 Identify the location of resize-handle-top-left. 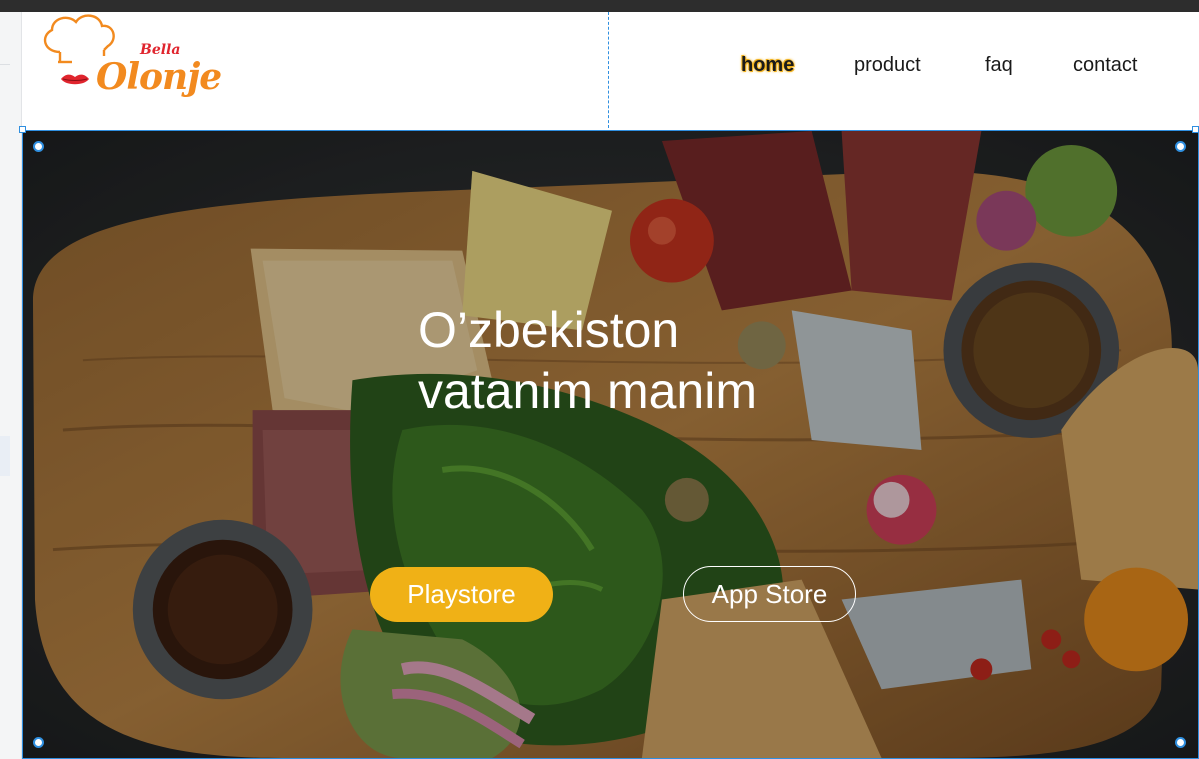
(38, 146).